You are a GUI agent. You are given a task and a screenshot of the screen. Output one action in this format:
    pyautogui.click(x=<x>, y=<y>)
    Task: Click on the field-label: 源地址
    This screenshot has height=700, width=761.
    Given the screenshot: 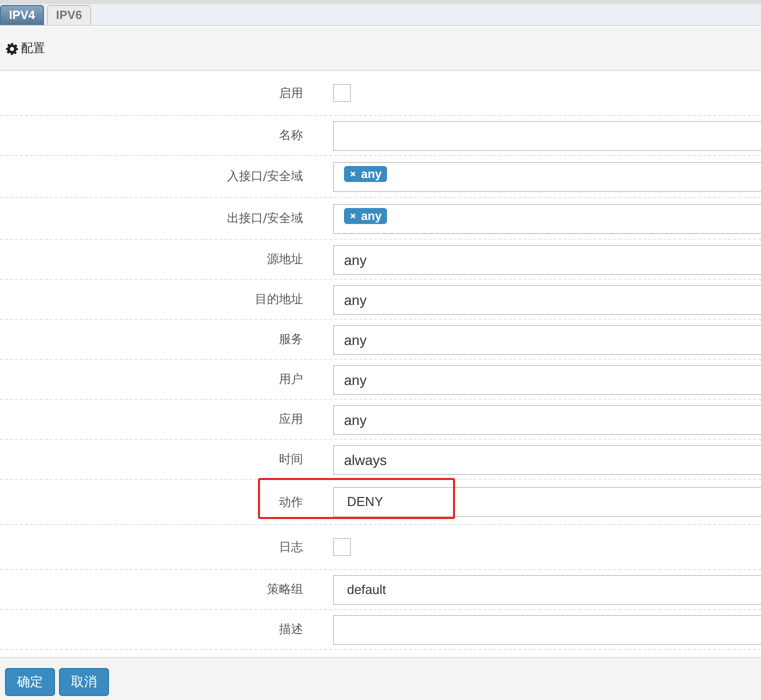 What is the action you would take?
    pyautogui.click(x=285, y=259)
    